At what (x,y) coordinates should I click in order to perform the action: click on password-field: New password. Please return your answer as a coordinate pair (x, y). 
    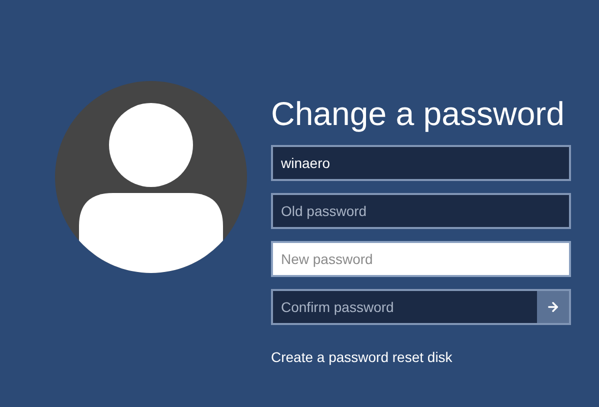
    Looking at the image, I should click on (421, 259).